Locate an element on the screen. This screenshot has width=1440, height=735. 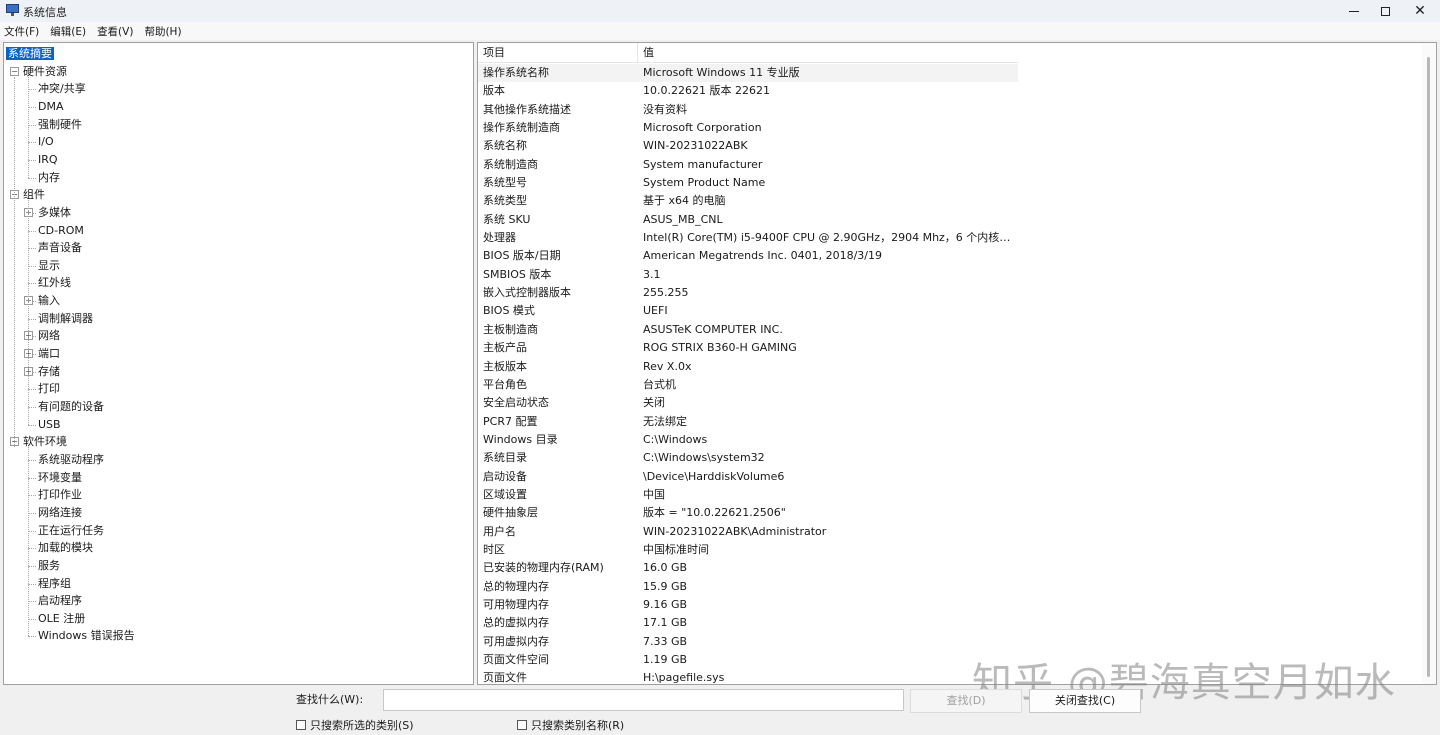
tree-item: 存储 is located at coordinates (49, 371).